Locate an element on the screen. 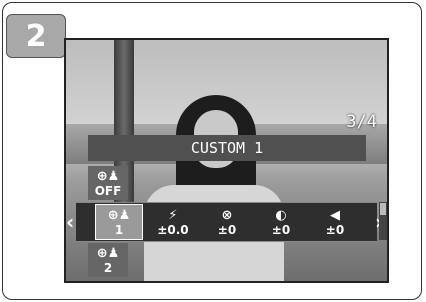 Image resolution: width=426 pixels, height=302 pixels. frame-counter: 3/4 is located at coordinates (361, 122).